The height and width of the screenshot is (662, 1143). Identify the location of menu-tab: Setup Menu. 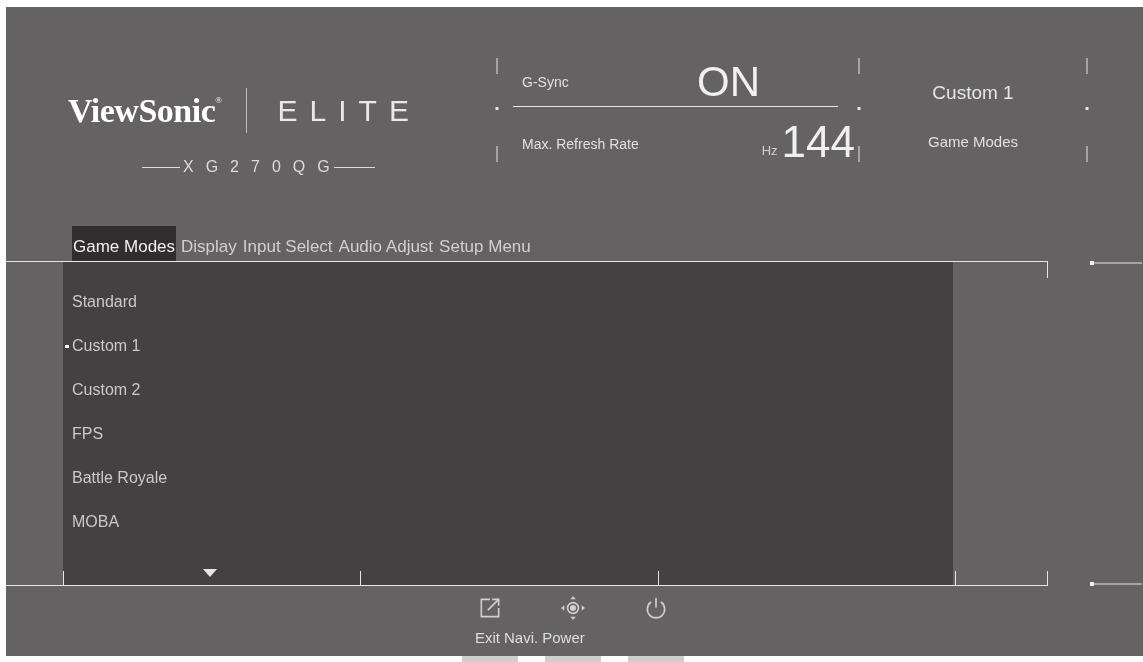
(485, 243).